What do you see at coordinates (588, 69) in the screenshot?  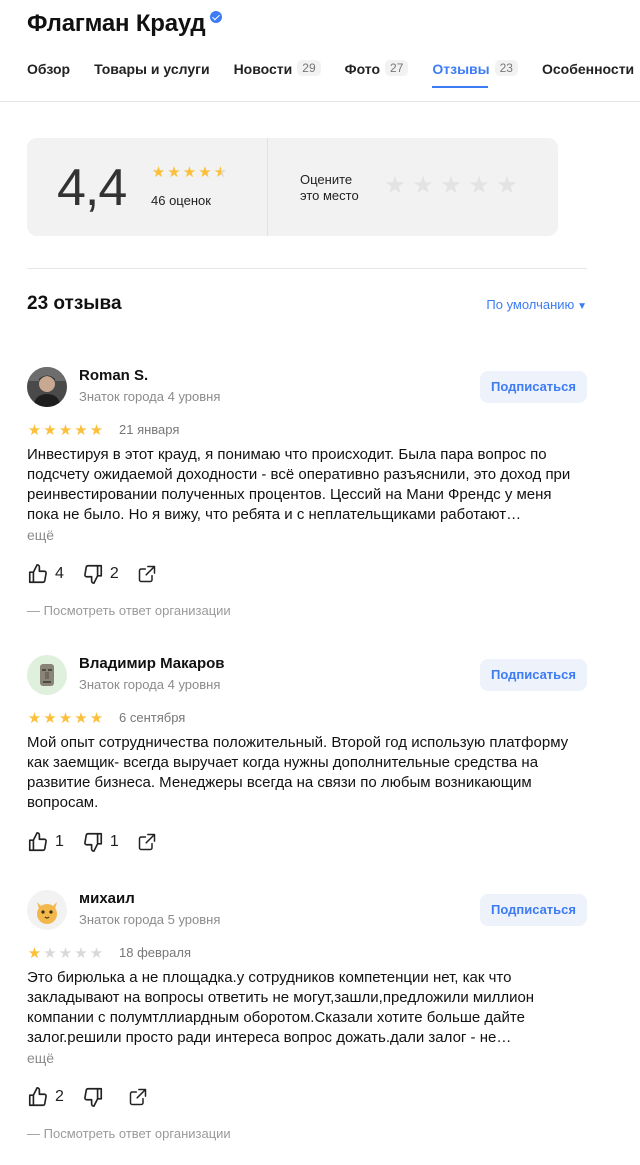 I see `tab-label: Особенности` at bounding box center [588, 69].